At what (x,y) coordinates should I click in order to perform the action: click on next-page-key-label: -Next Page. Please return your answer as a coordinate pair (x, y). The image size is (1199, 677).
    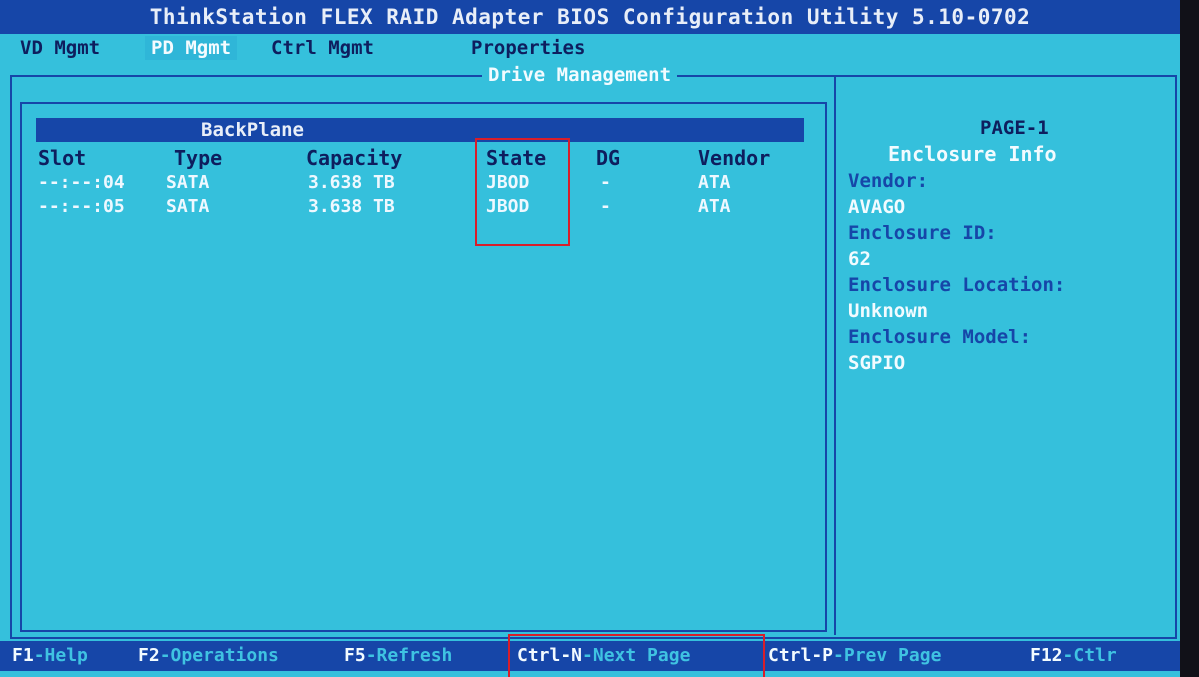
    Looking at the image, I should click on (636, 655).